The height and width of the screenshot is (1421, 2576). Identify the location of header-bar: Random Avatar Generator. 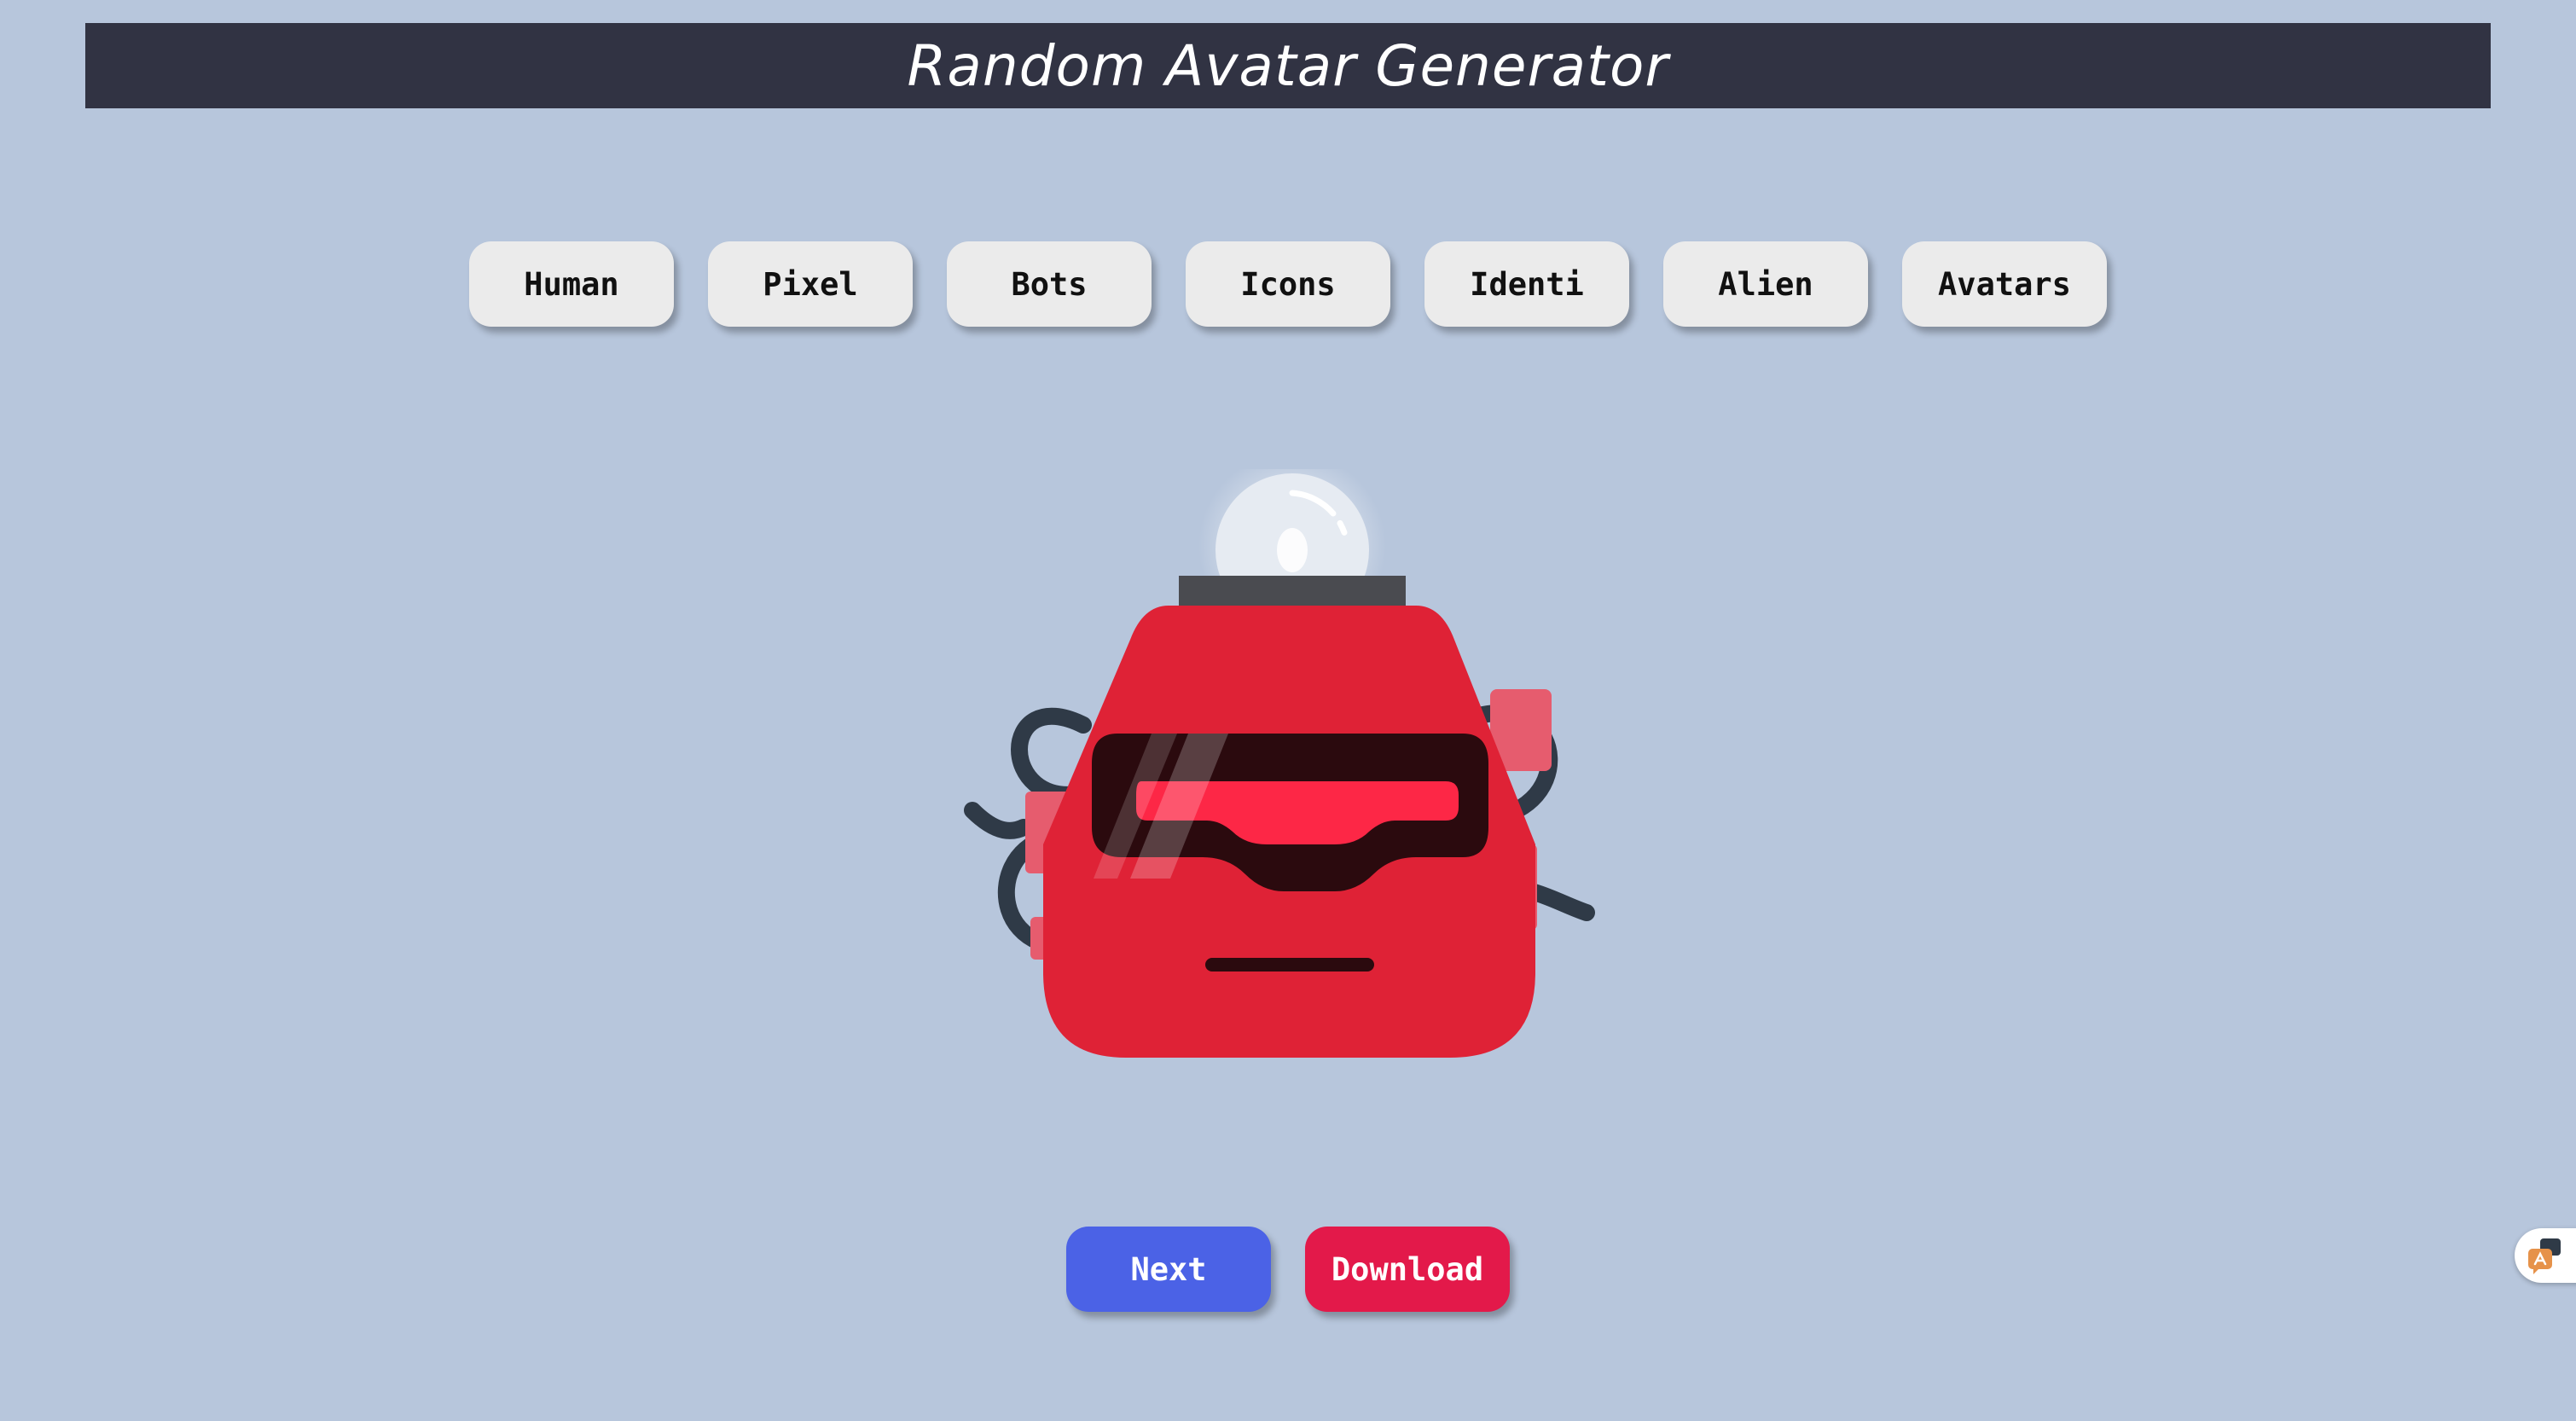
(1288, 65).